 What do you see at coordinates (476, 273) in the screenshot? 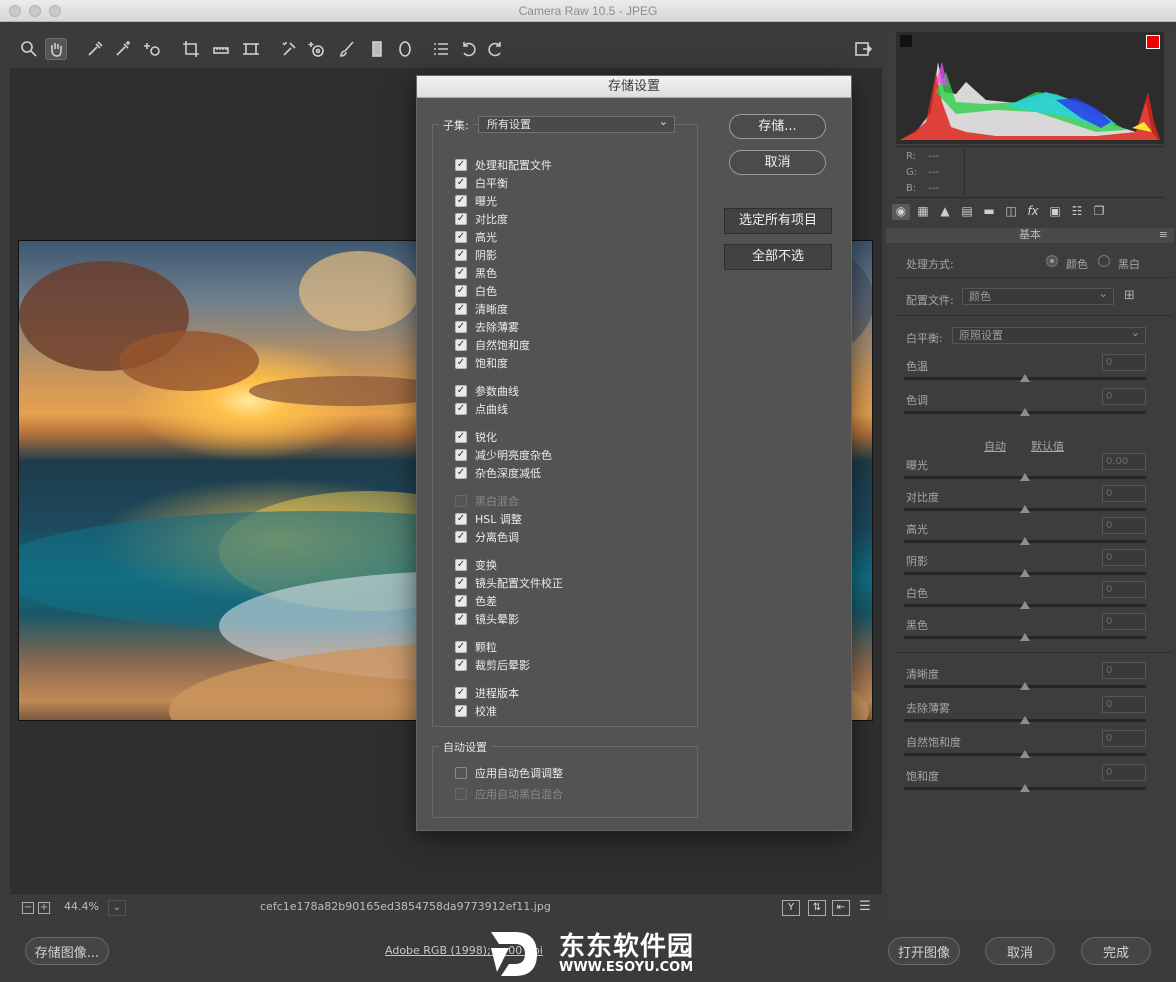
I see `setting-checkbox: ✓ 黑色` at bounding box center [476, 273].